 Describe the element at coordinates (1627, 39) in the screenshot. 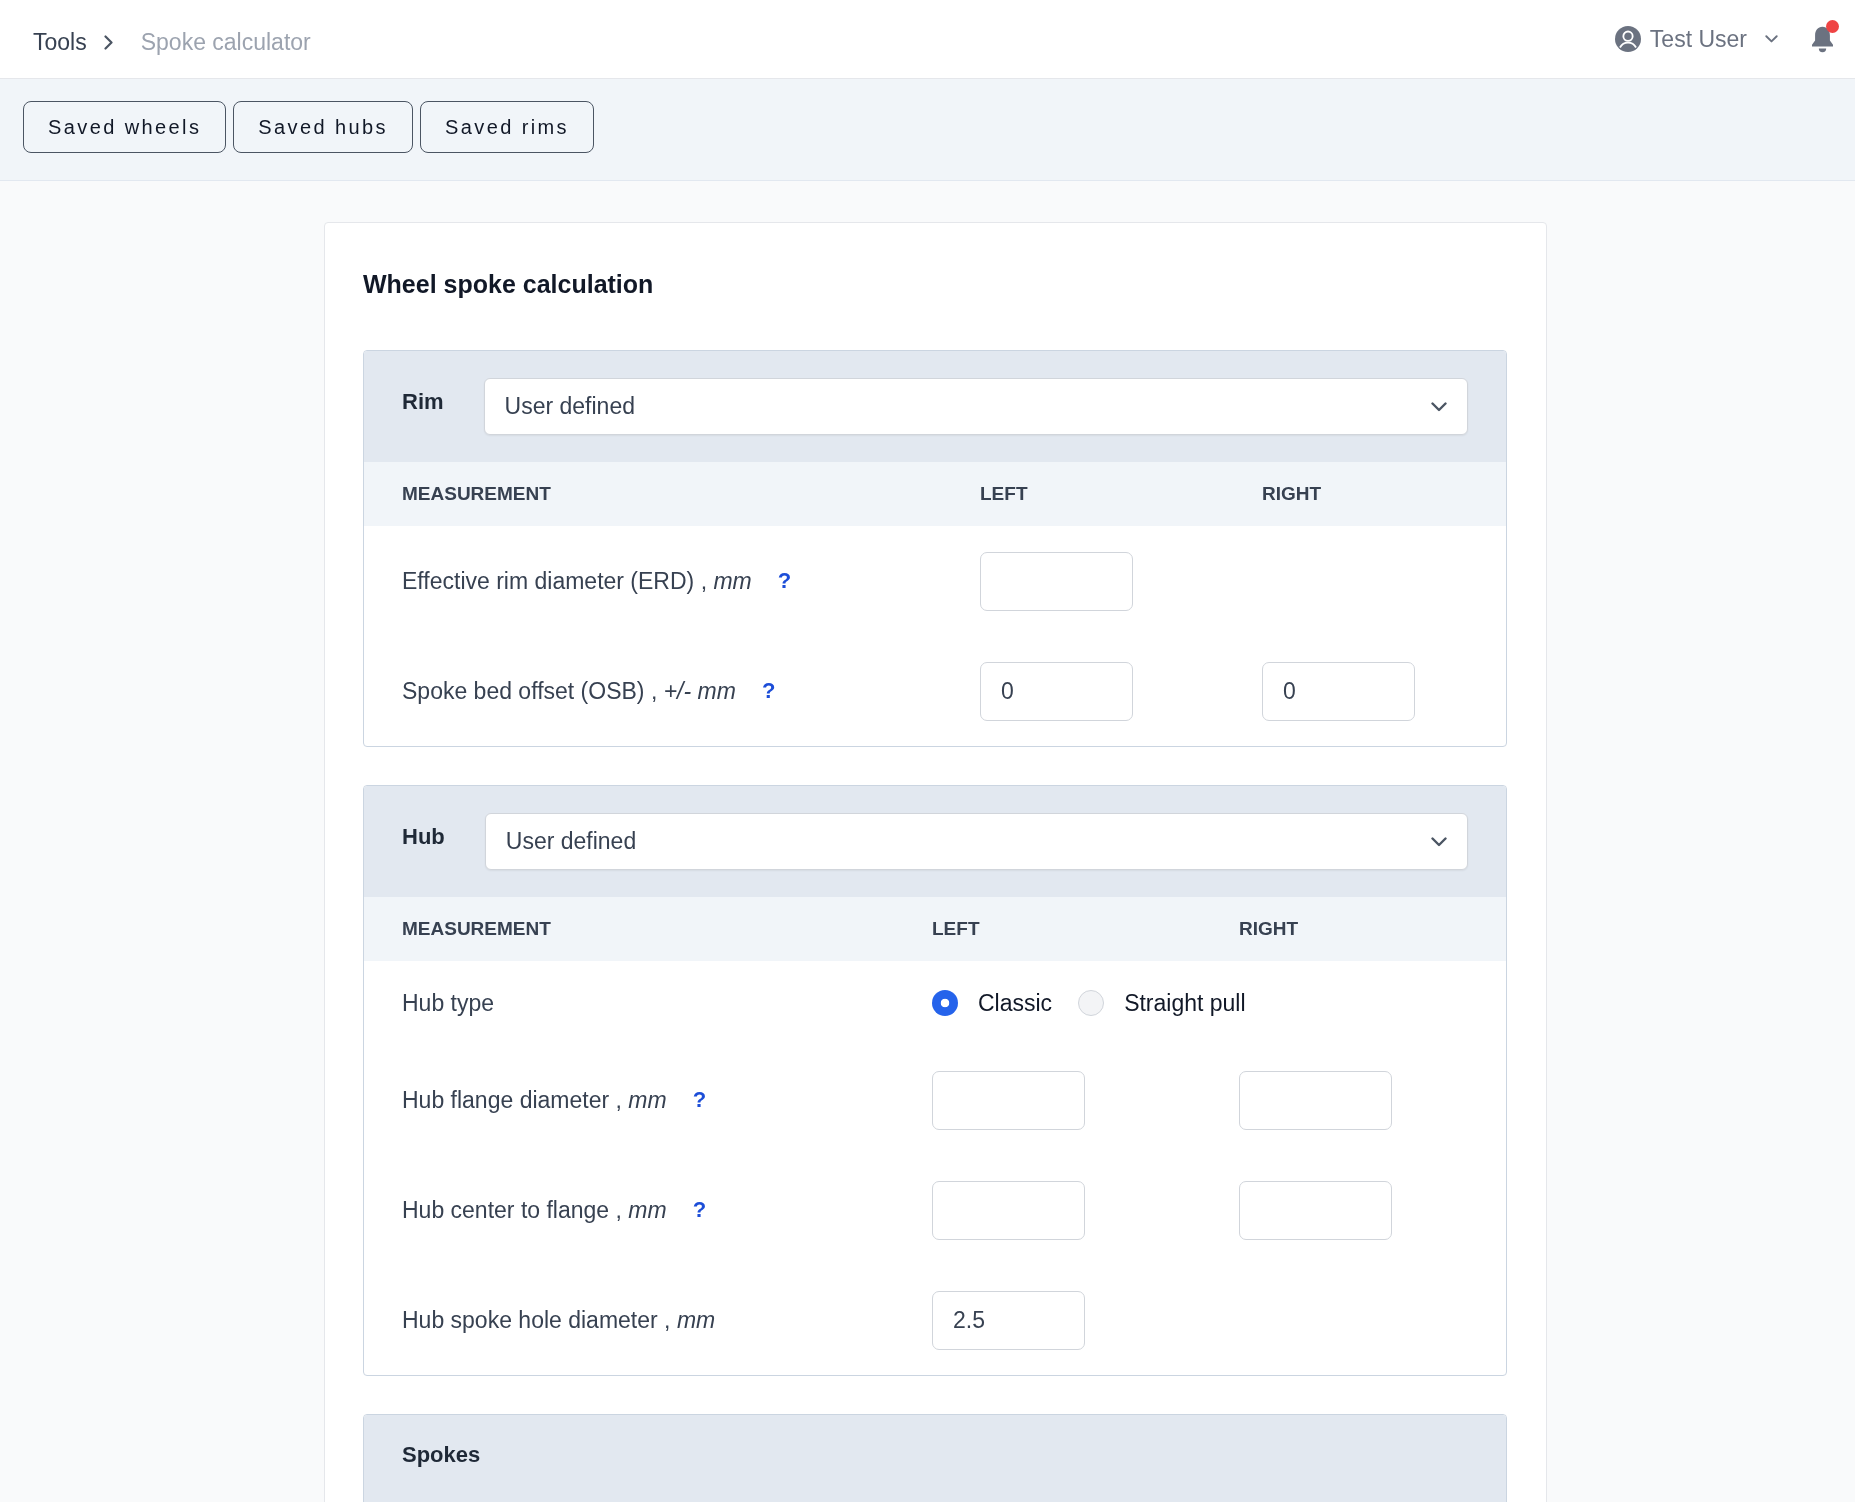

I see `user-avatar-icon` at that location.